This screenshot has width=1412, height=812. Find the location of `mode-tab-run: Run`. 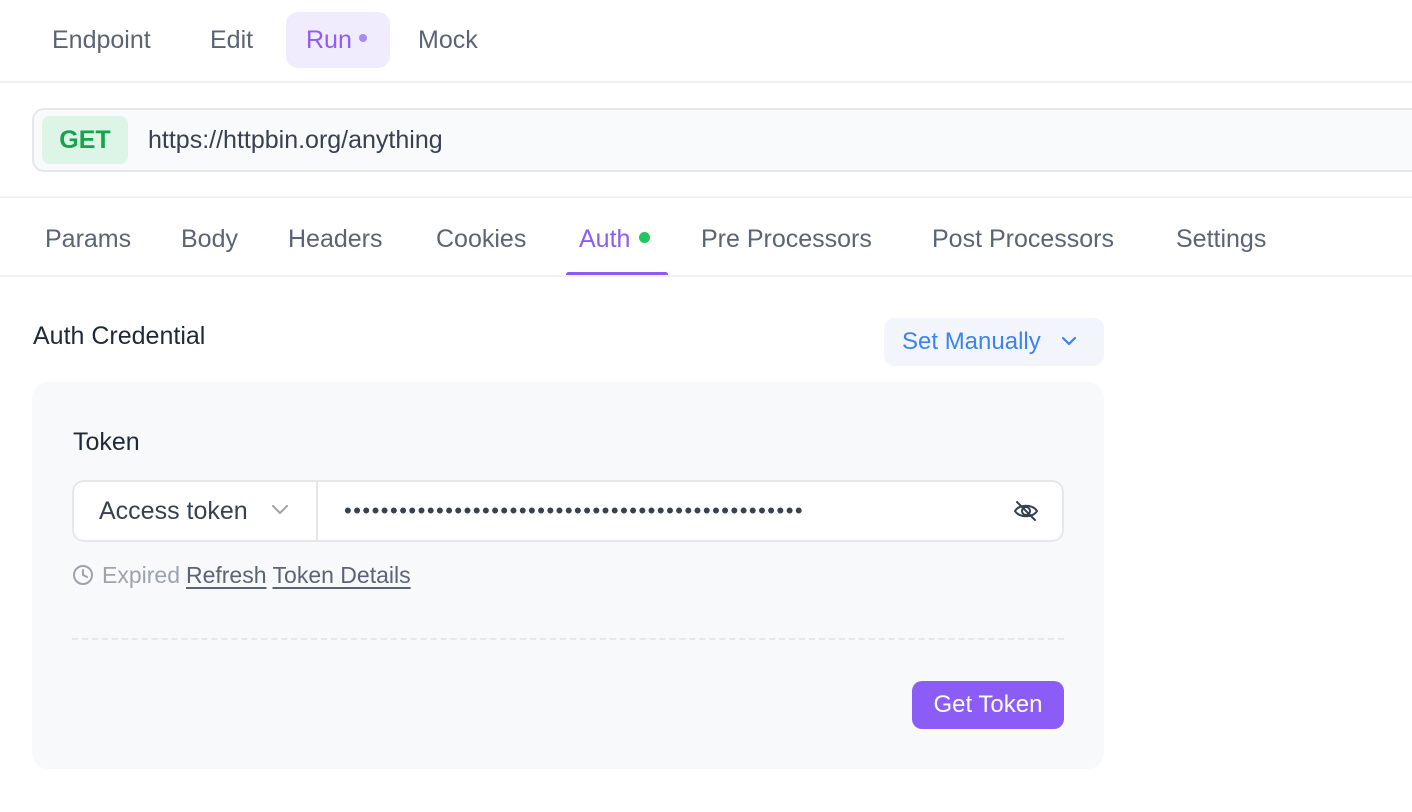

mode-tab-run: Run is located at coordinates (338, 40).